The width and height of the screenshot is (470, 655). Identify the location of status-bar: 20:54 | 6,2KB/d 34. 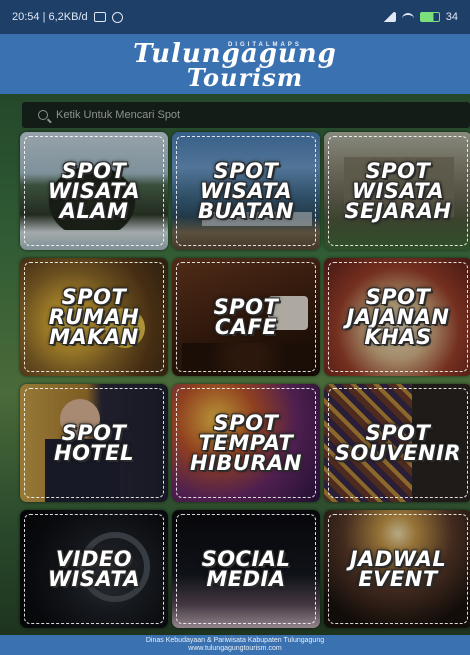
(235, 17).